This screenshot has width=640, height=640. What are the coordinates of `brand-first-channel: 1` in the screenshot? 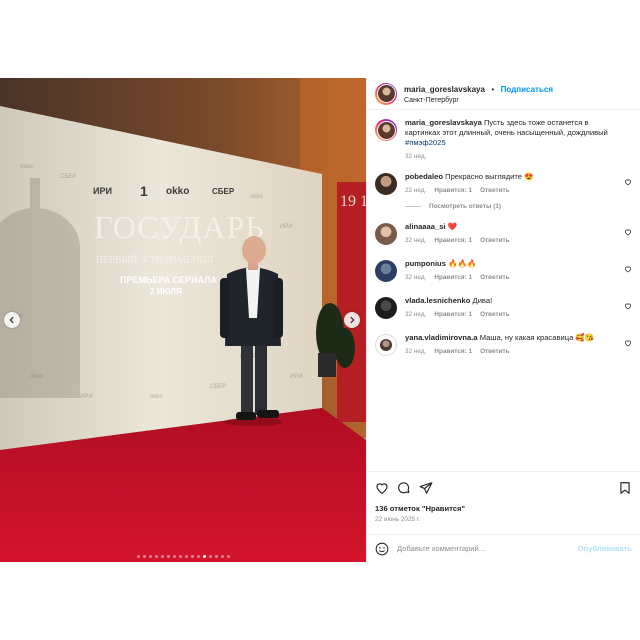 It's located at (144, 191).